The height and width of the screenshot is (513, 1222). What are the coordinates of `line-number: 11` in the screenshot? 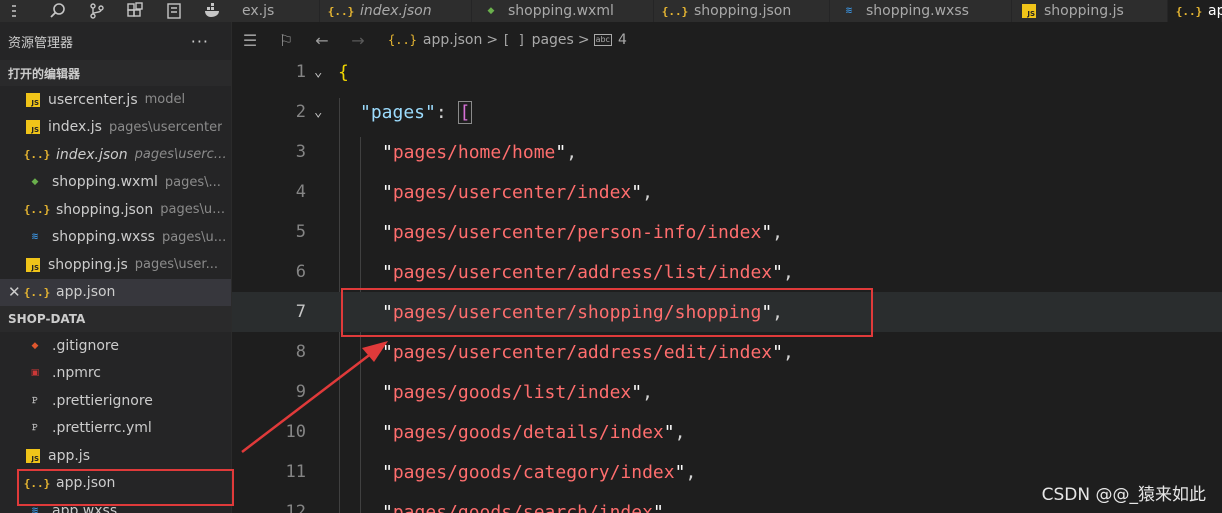 It's located at (295, 472).